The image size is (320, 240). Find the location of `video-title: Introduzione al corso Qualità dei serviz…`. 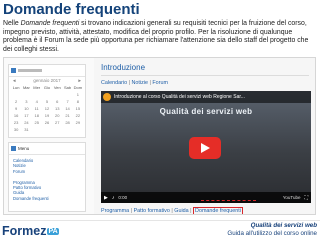

video-title: Introduzione al corso Qualità dei serviz… is located at coordinates (179, 97).